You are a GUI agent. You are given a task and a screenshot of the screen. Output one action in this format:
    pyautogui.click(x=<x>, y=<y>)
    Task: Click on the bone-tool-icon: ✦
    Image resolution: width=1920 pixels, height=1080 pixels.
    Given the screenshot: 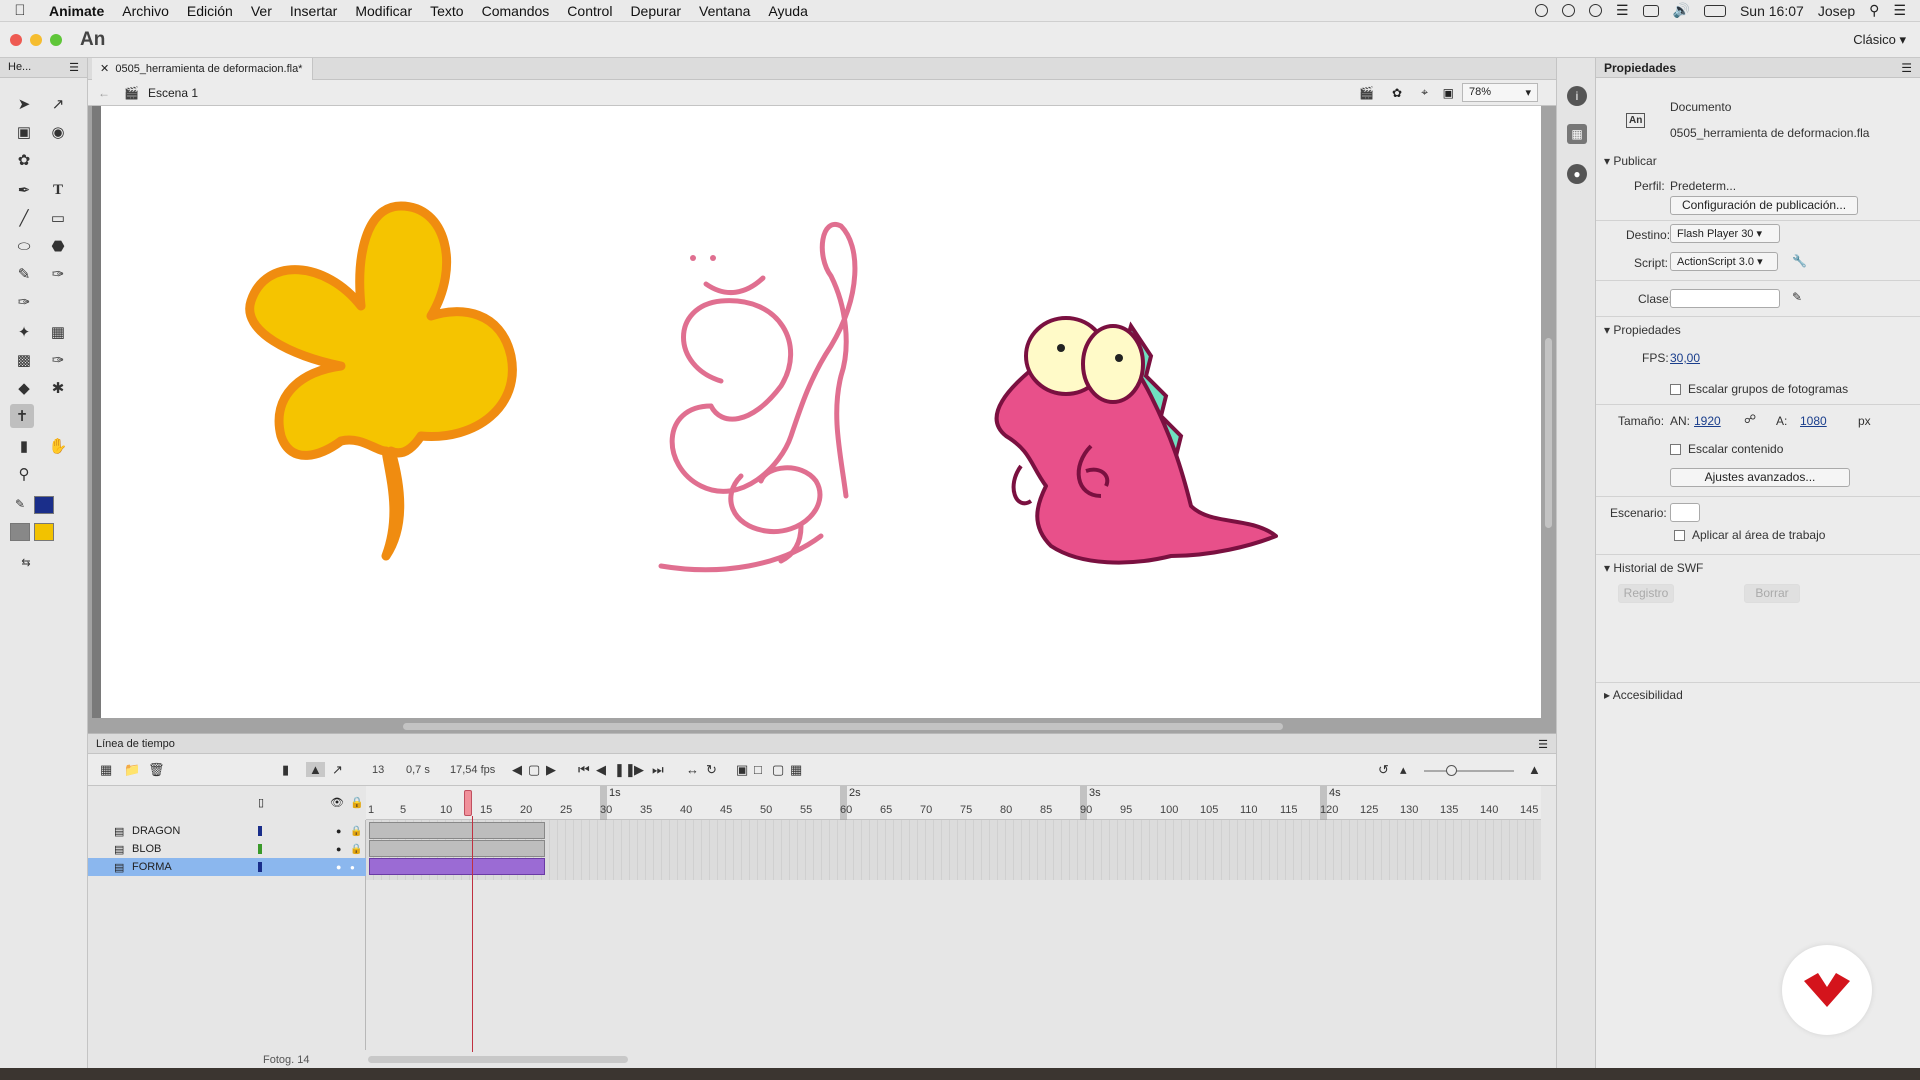 What is the action you would take?
    pyautogui.click(x=24, y=332)
    